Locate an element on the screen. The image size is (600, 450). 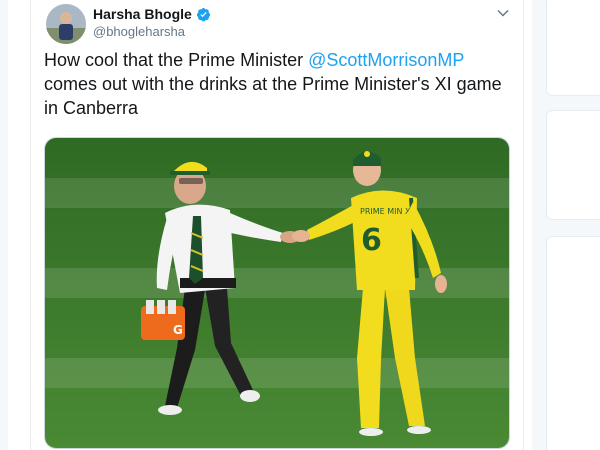
author-name-row: Harsha Bhogle is located at coordinates (152, 14).